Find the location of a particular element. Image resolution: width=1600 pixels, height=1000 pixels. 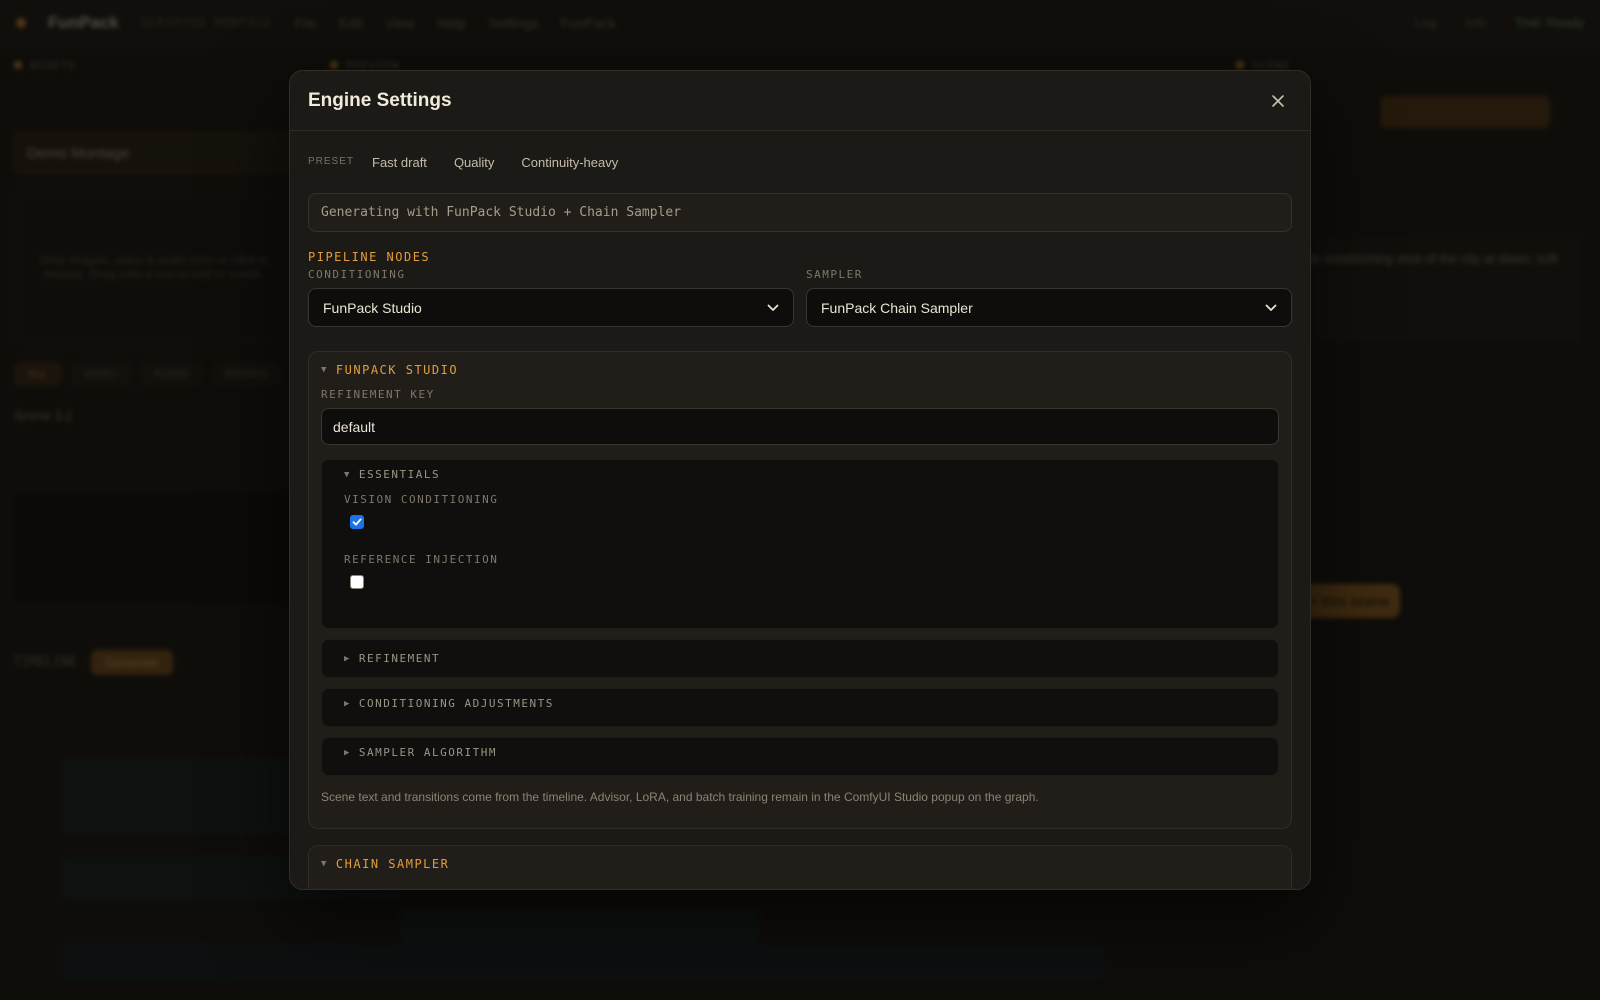

essentials-title: ESSENTIALS is located at coordinates (399, 474).